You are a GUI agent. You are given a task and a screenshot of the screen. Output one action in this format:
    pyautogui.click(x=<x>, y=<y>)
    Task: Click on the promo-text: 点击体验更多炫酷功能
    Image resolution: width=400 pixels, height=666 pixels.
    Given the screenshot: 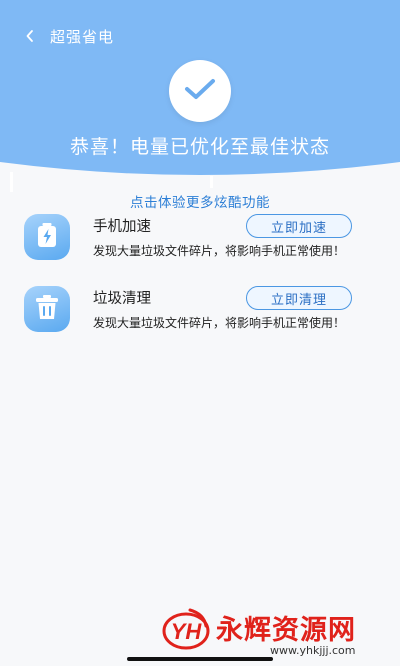 What is the action you would take?
    pyautogui.click(x=200, y=203)
    